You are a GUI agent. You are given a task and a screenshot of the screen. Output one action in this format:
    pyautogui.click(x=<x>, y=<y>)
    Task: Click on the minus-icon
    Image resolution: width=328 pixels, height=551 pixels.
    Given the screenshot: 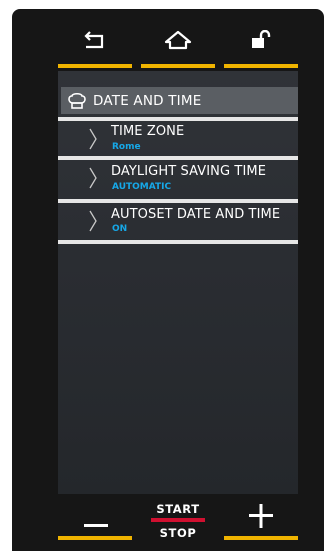 What is the action you would take?
    pyautogui.click(x=96, y=522)
    